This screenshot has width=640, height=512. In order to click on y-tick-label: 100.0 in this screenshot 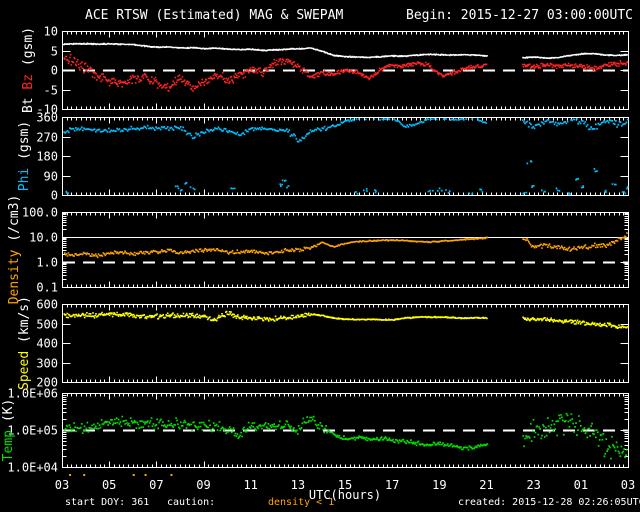, I will do `click(40, 213)`.